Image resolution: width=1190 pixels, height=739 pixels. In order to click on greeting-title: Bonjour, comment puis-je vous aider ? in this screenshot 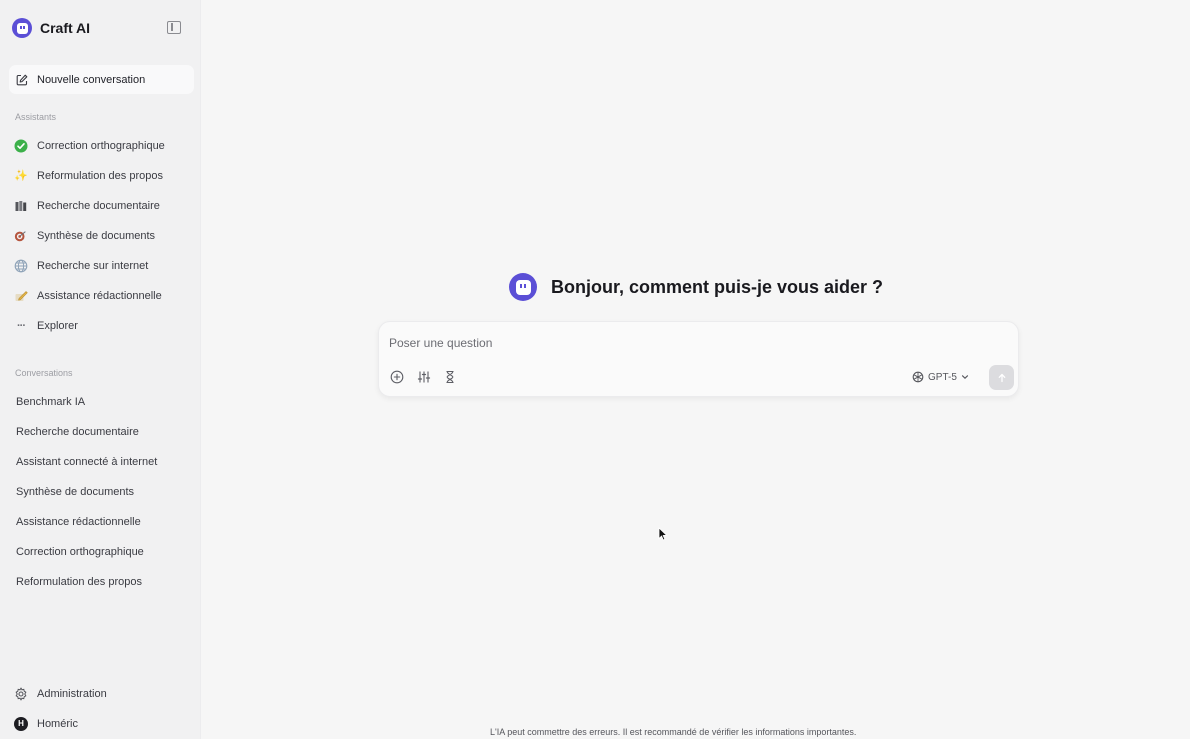, I will do `click(717, 286)`.